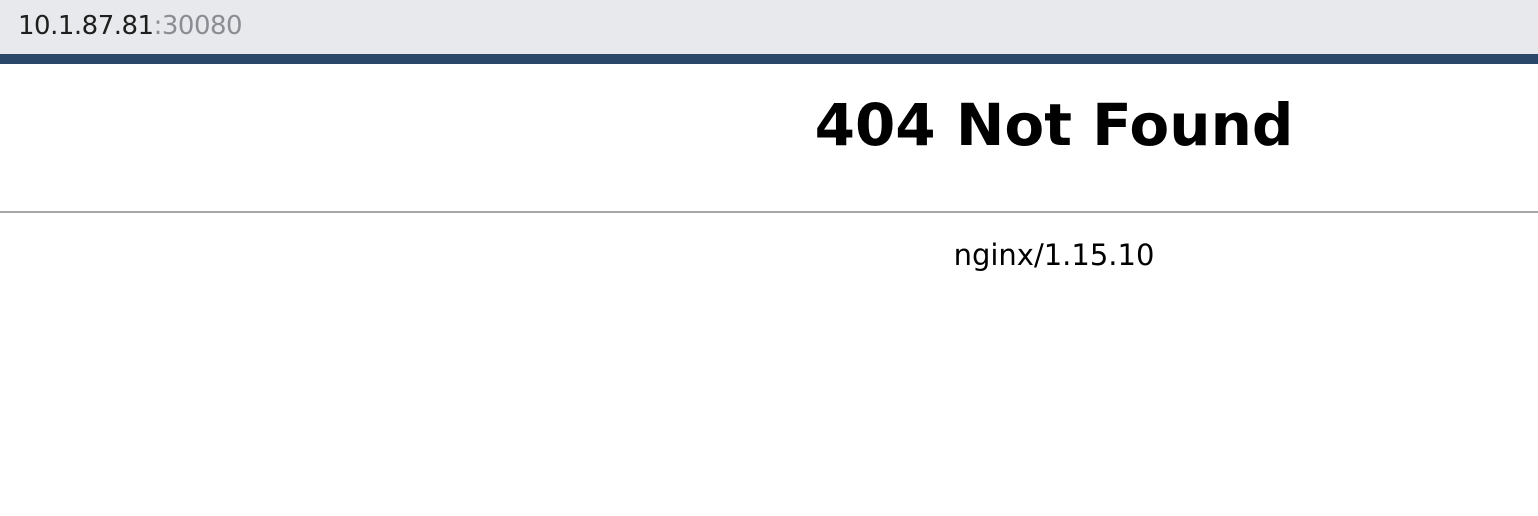 The width and height of the screenshot is (1538, 516). I want to click on address-url: 10.1.87.81:30080, so click(130, 26).